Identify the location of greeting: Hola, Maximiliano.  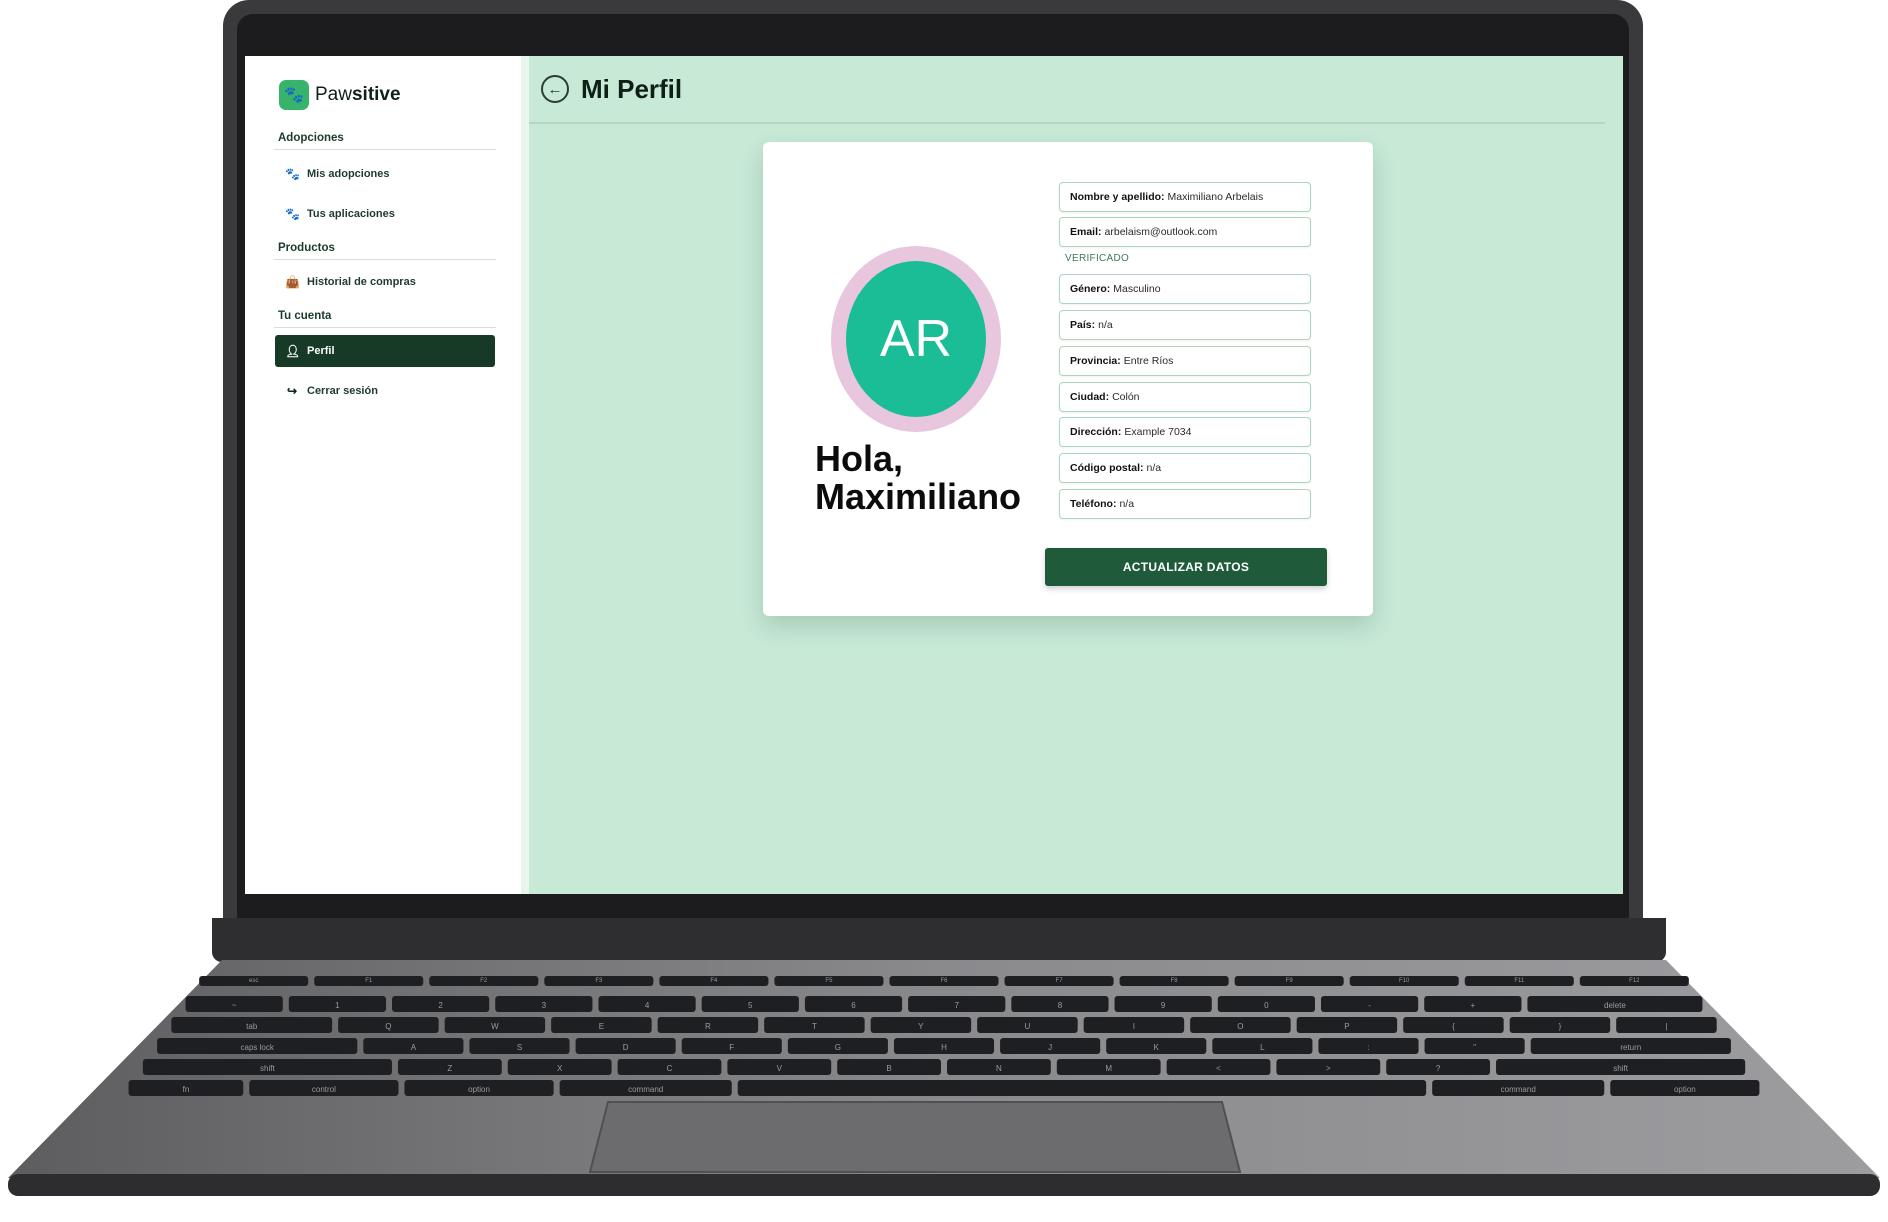
(925, 478).